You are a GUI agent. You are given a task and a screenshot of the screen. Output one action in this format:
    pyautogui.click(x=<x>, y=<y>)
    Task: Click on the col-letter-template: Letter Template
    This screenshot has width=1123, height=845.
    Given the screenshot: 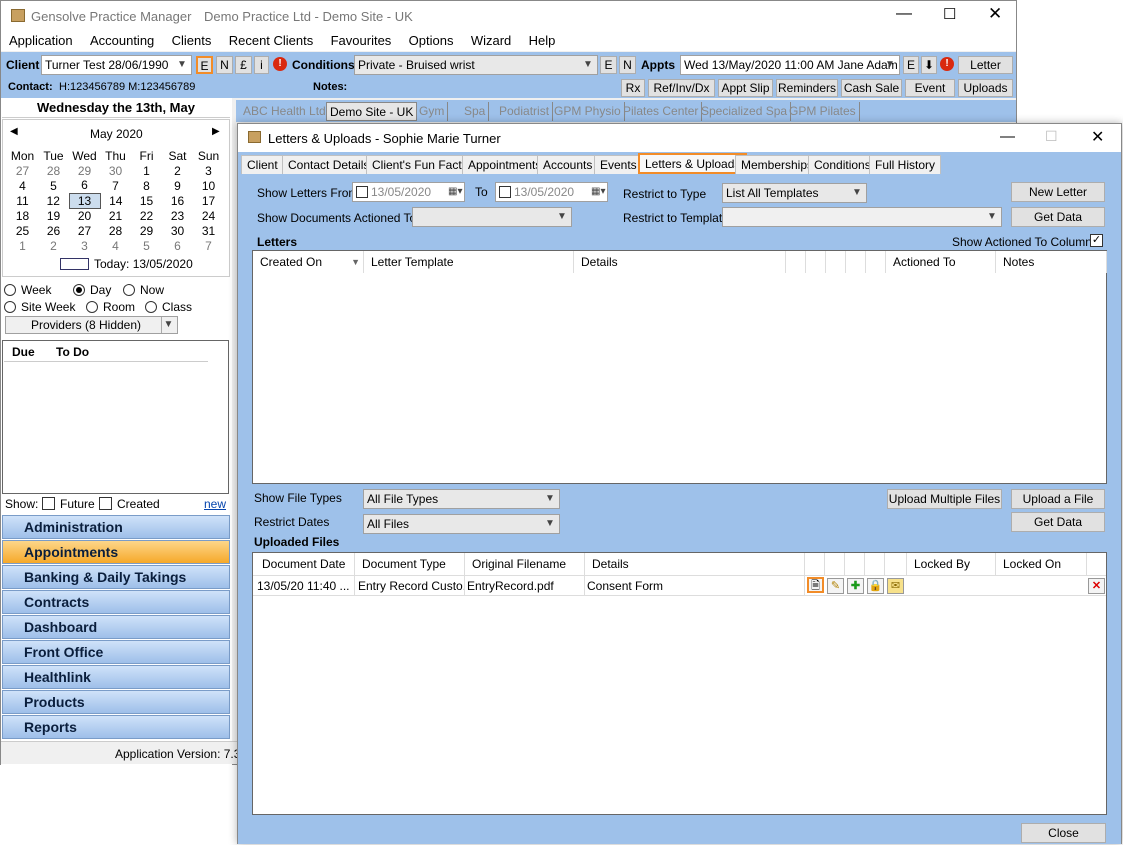 What is the action you would take?
    pyautogui.click(x=469, y=262)
    